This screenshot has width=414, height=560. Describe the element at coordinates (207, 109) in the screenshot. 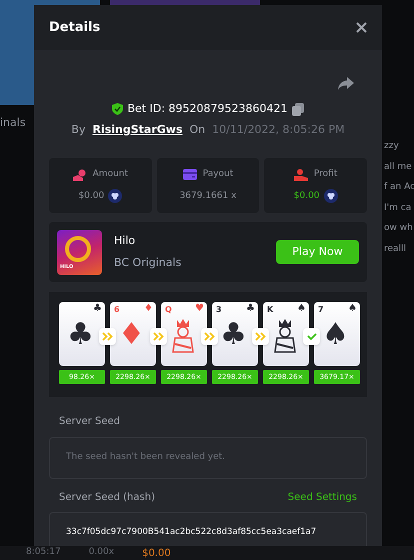

I see `bet-id-text: Bet ID: 89520879523860421` at that location.